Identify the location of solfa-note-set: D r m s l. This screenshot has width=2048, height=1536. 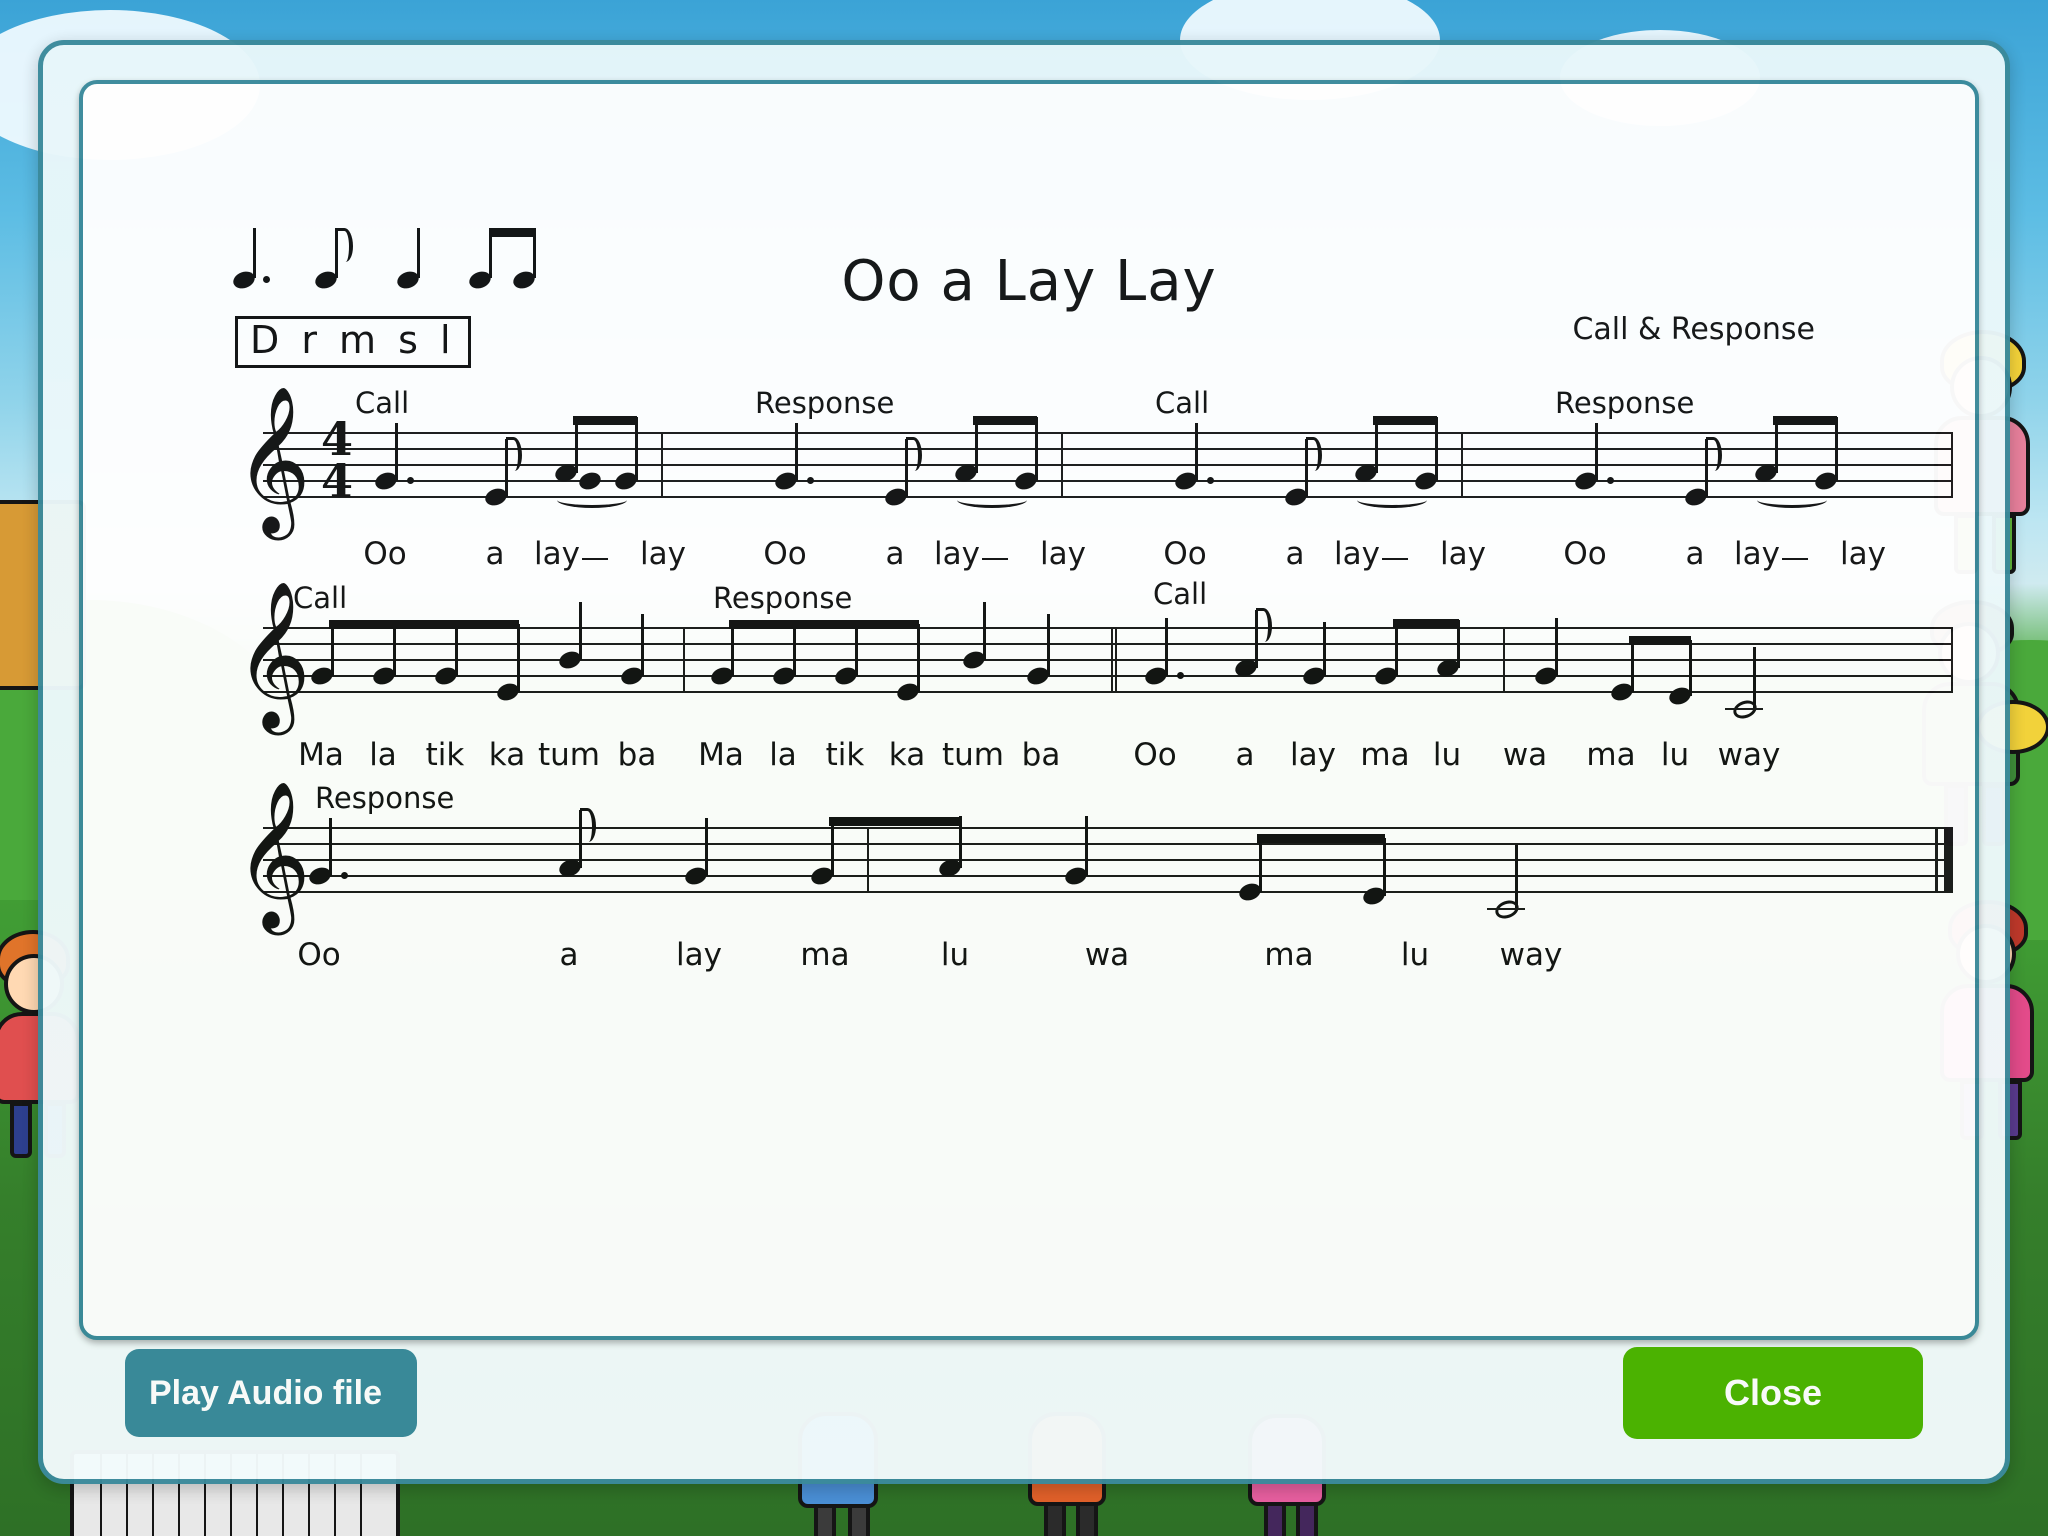
(353, 342).